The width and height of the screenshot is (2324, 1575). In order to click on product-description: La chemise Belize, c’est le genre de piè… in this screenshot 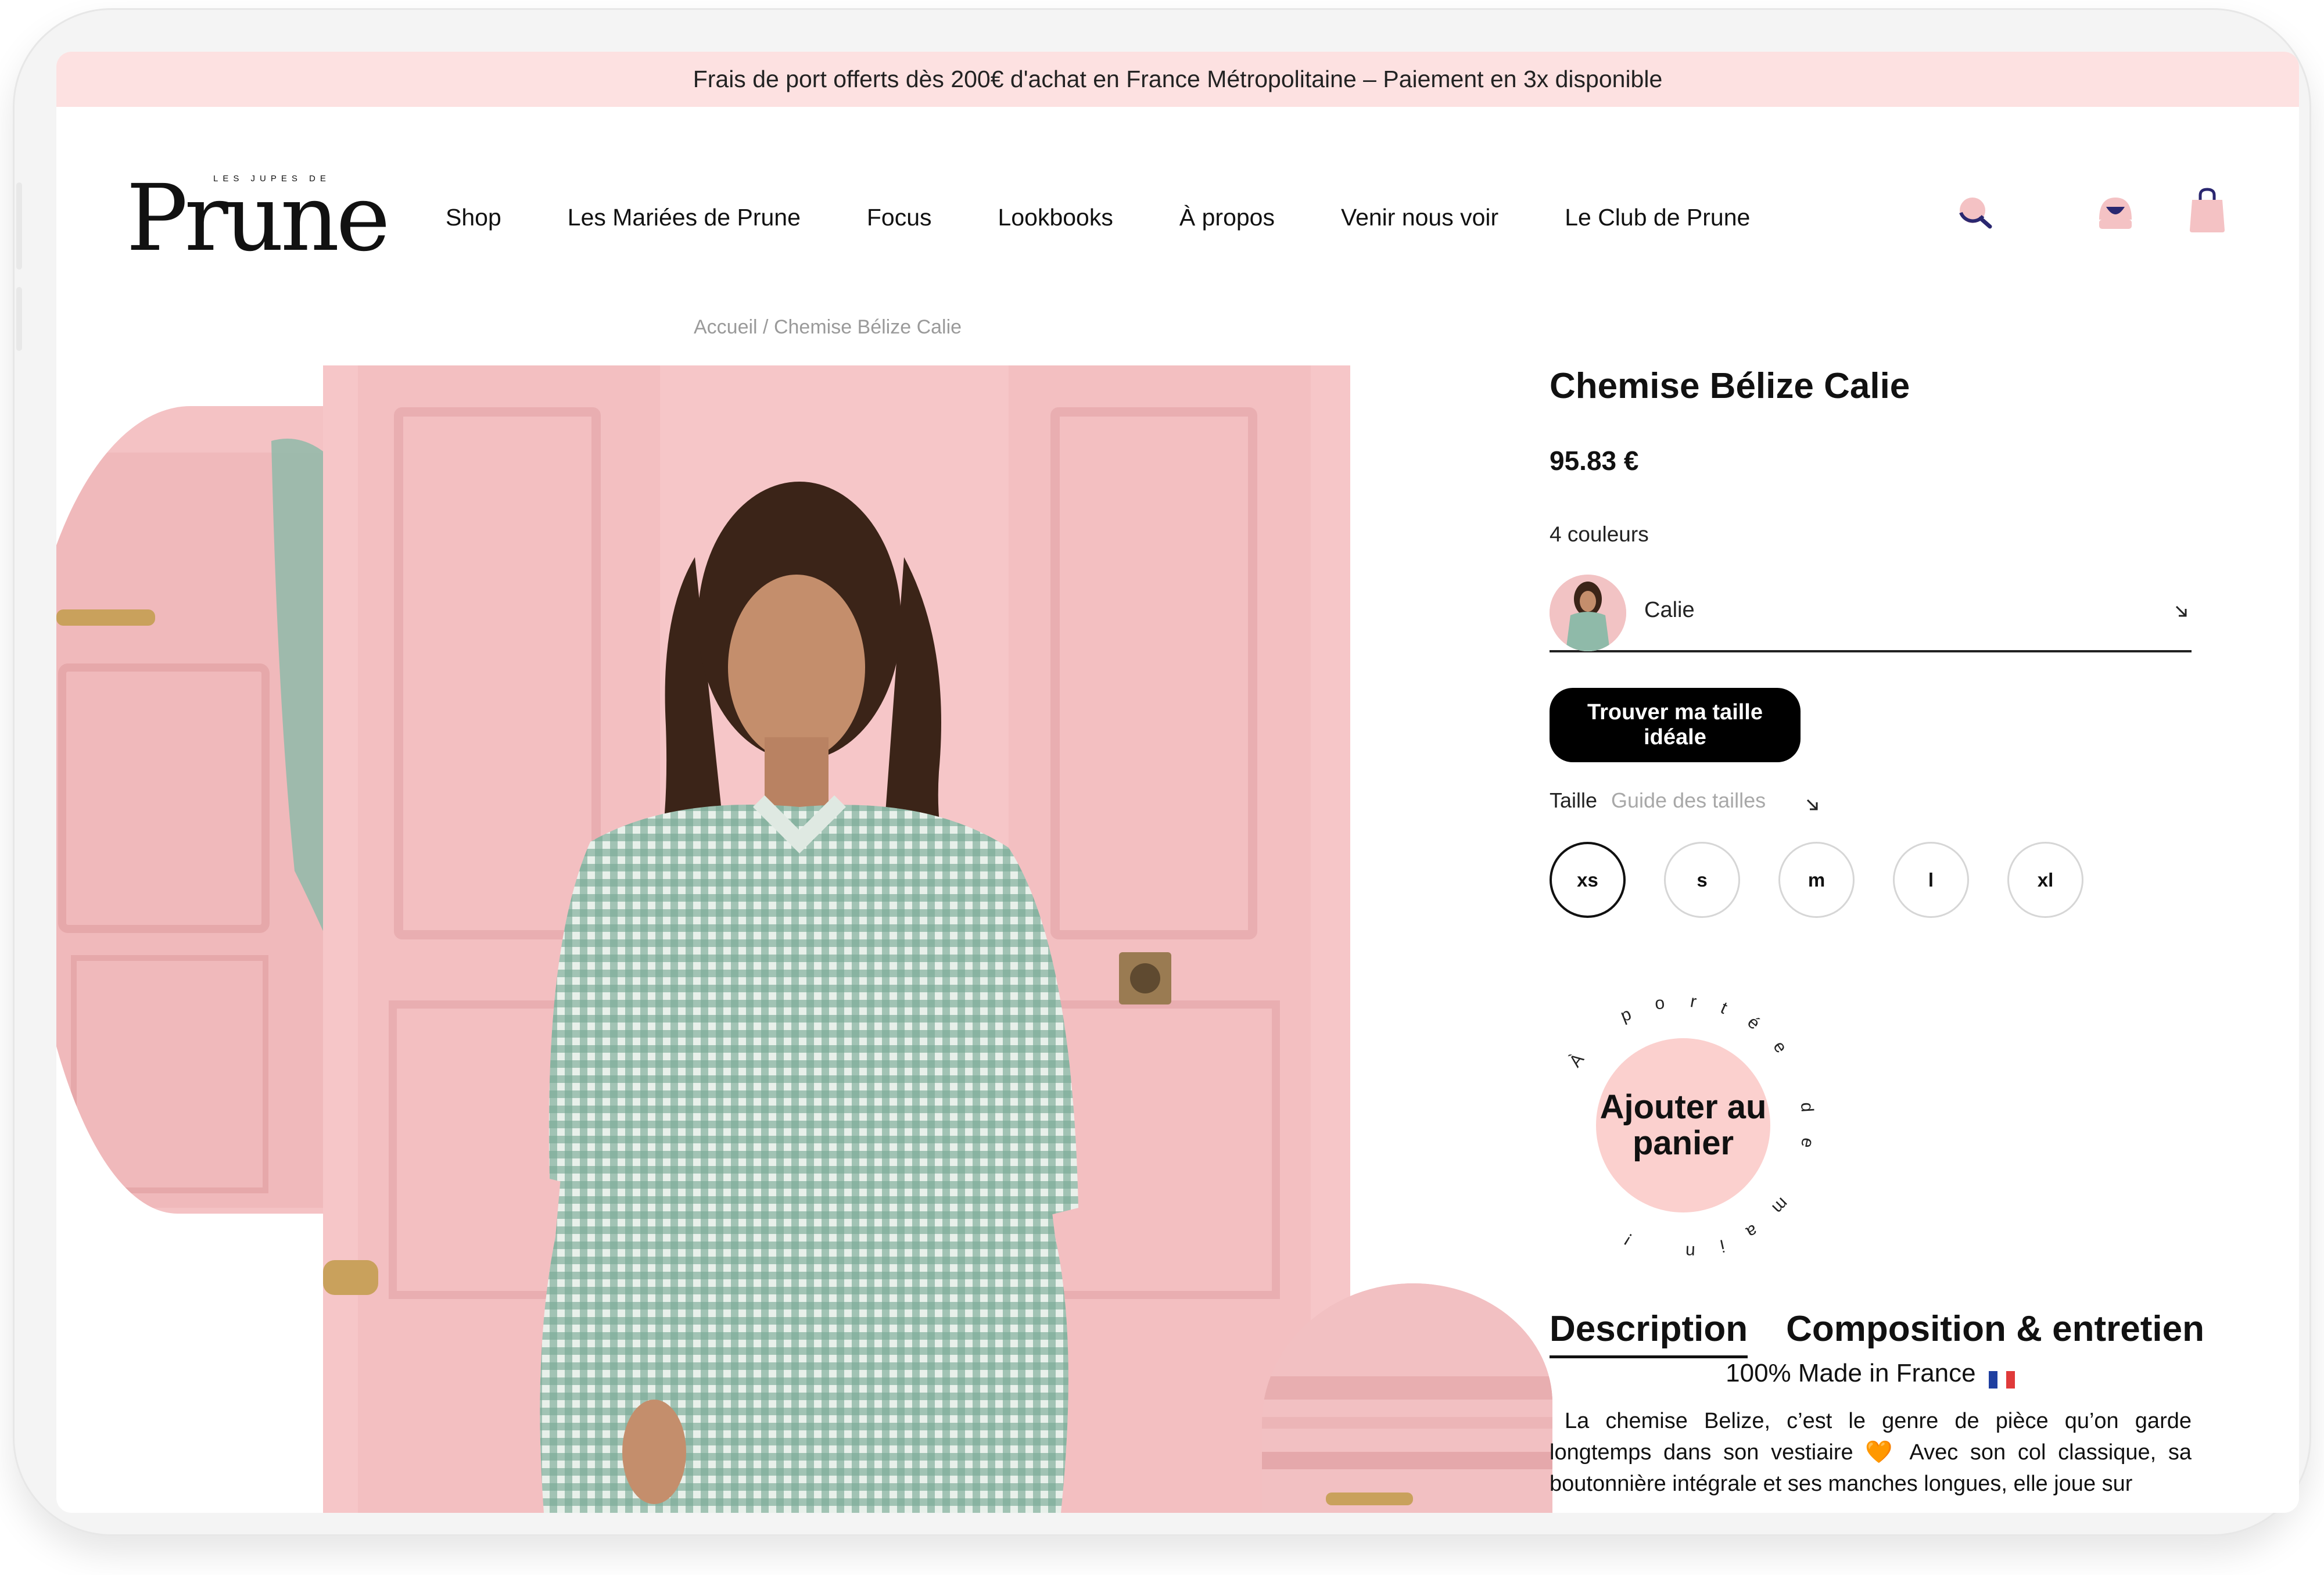, I will do `click(1871, 1452)`.